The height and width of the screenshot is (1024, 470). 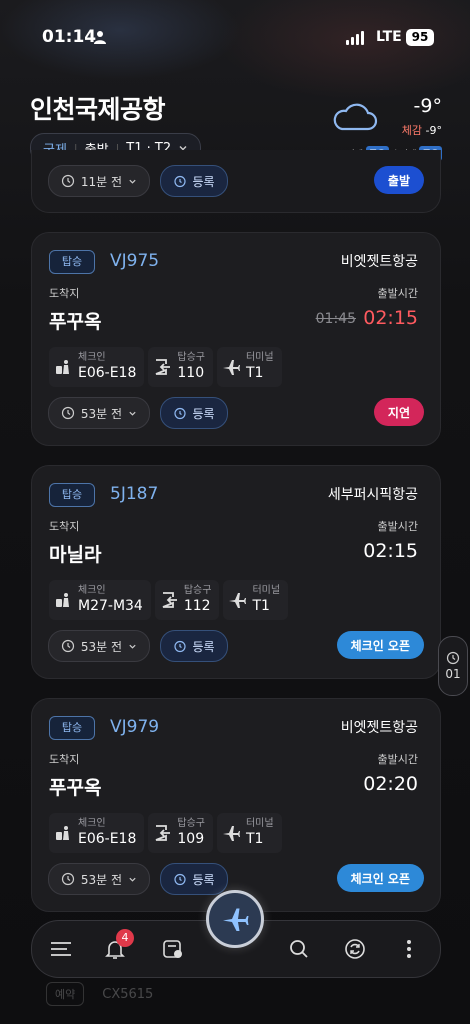 I want to click on checkin-info: 체크인 M27-M34, so click(x=100, y=600).